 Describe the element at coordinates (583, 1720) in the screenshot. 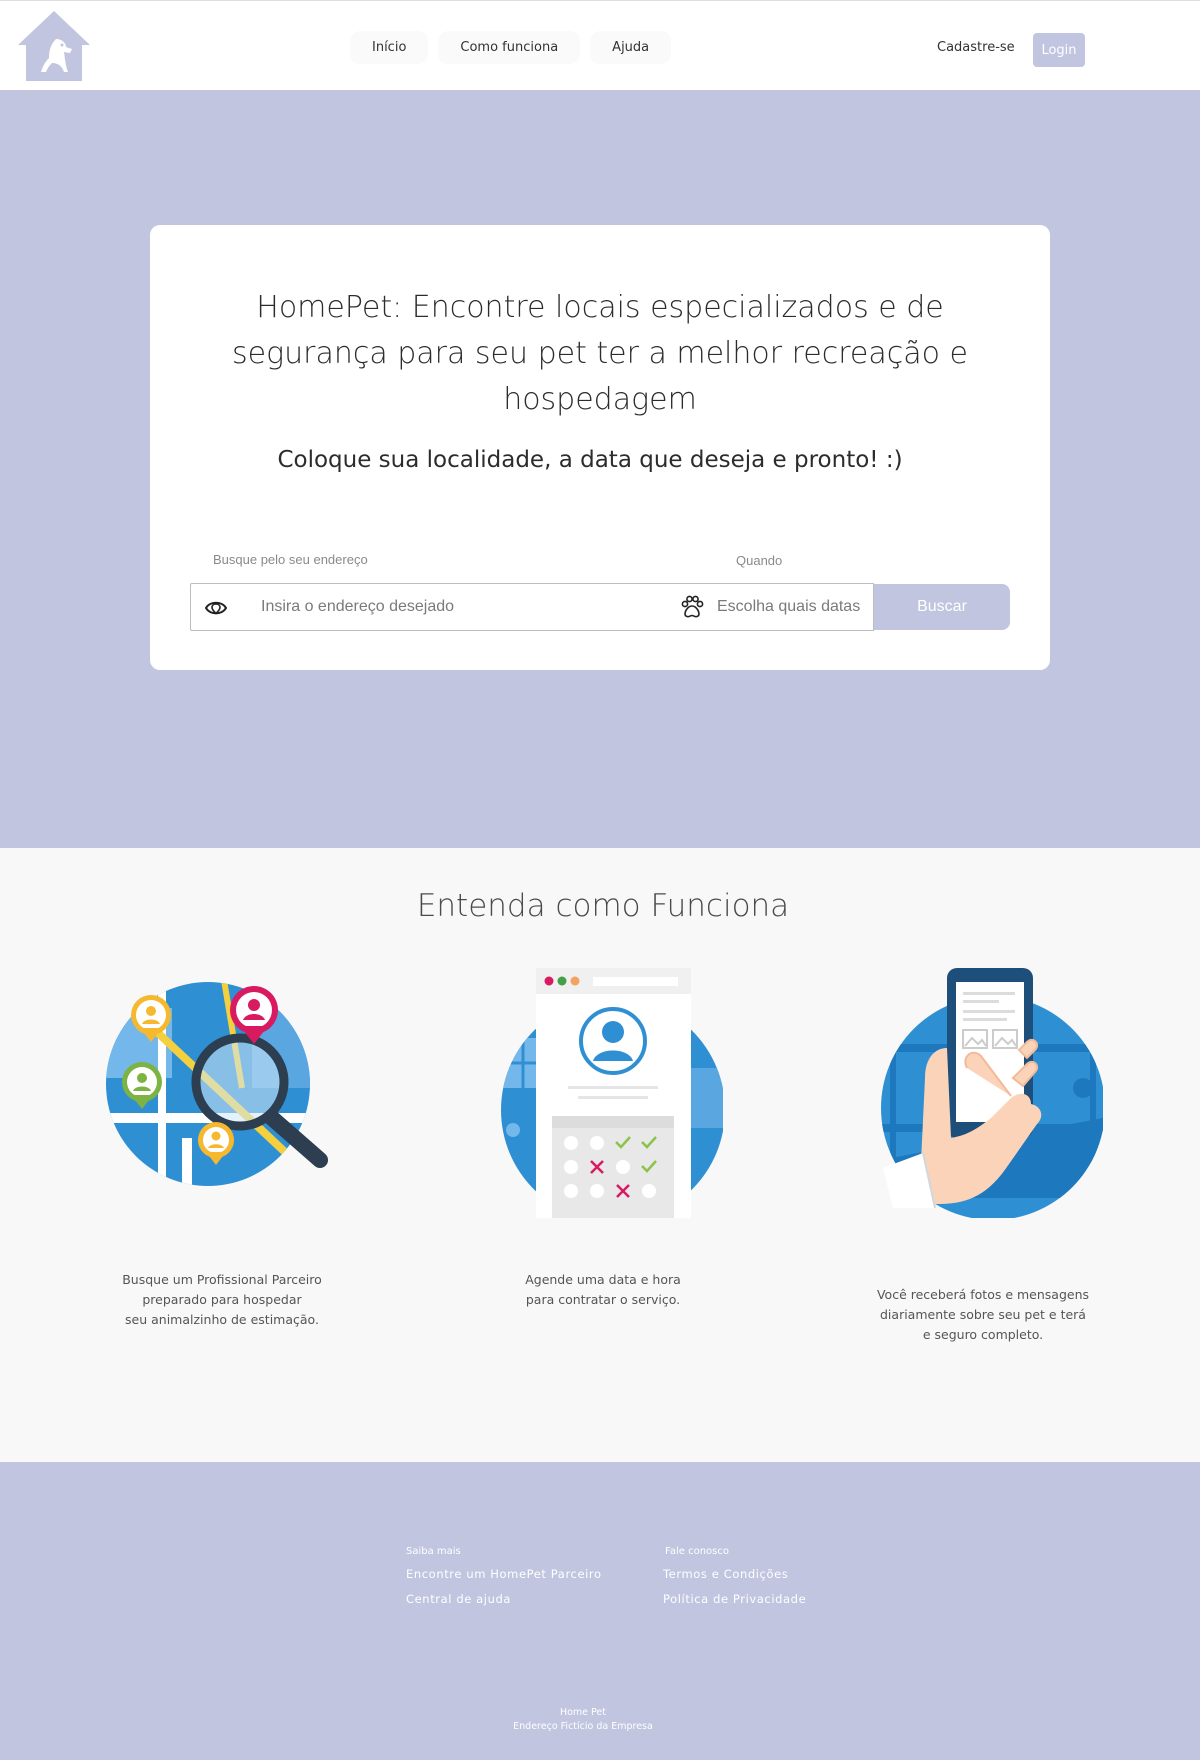

I see `footer-bottom: Home Pet Endereço Fictício da Empresa` at that location.